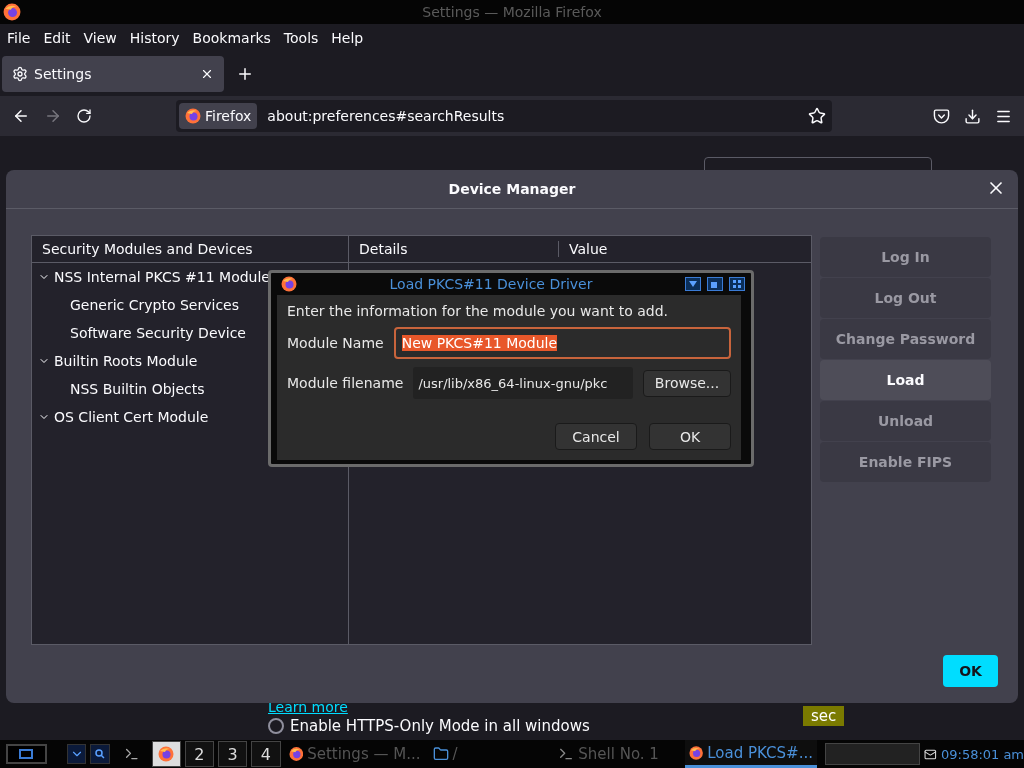 This screenshot has width=1024, height=768. What do you see at coordinates (20, 74) in the screenshot?
I see `settings-icon` at bounding box center [20, 74].